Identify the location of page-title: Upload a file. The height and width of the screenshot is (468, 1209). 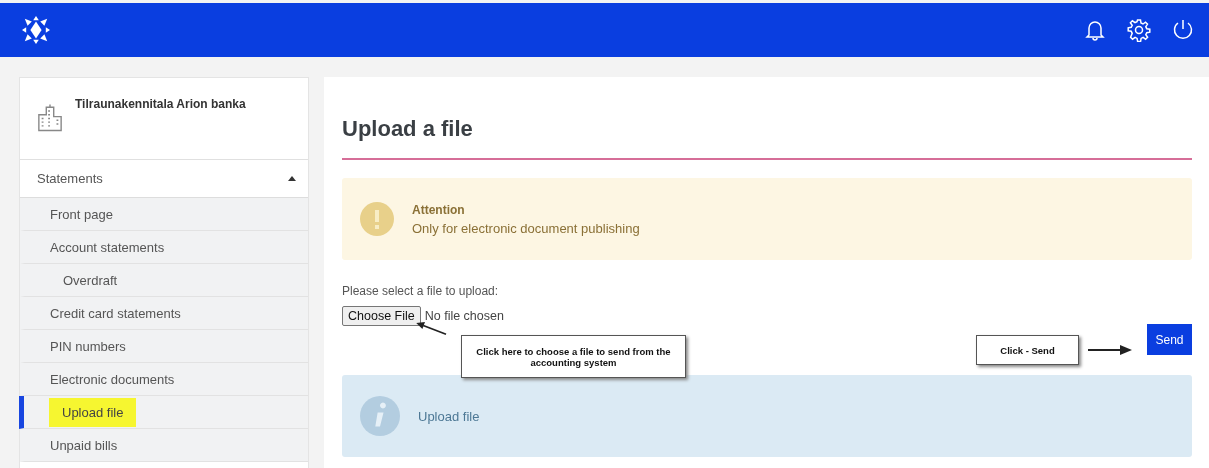
(408, 129).